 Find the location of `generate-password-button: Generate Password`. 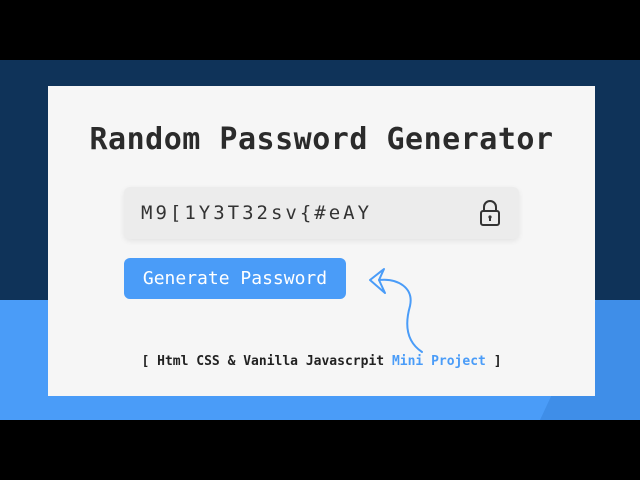

generate-password-button: Generate Password is located at coordinates (235, 278).